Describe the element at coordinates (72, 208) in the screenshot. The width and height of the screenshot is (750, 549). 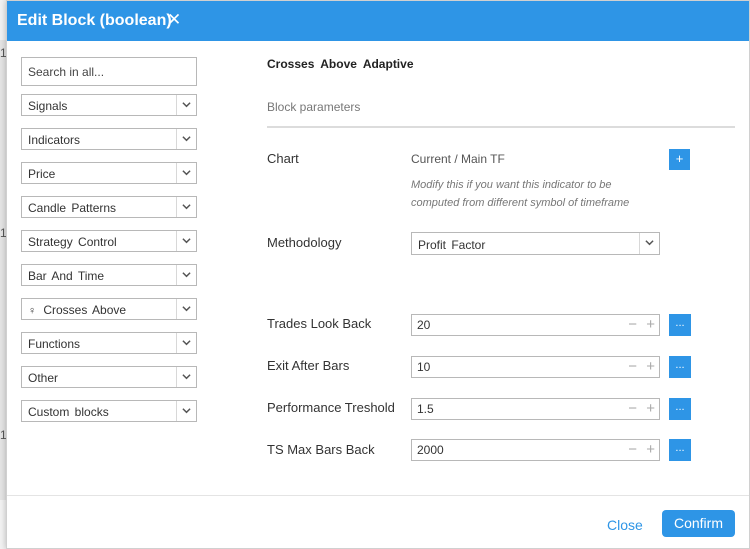
I see `category-label: Candle Patterns` at that location.